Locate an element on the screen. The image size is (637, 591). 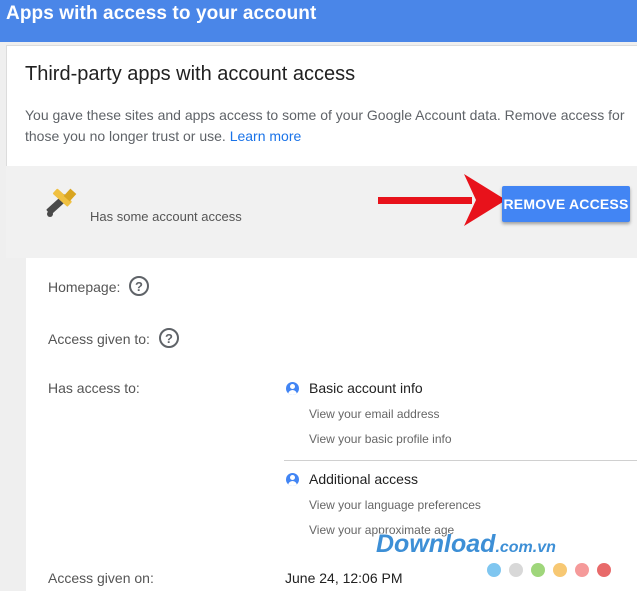
learn-more-link: Learn more is located at coordinates (266, 136).